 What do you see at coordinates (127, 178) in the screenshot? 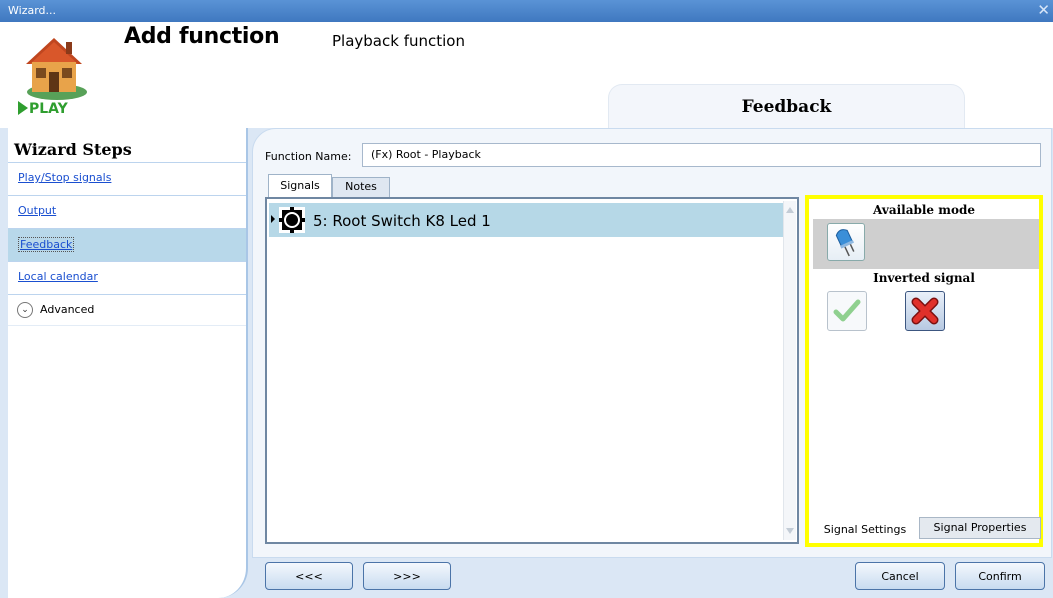
I see `sidebar-item-play-stop-signals: Play/Stop signals` at bounding box center [127, 178].